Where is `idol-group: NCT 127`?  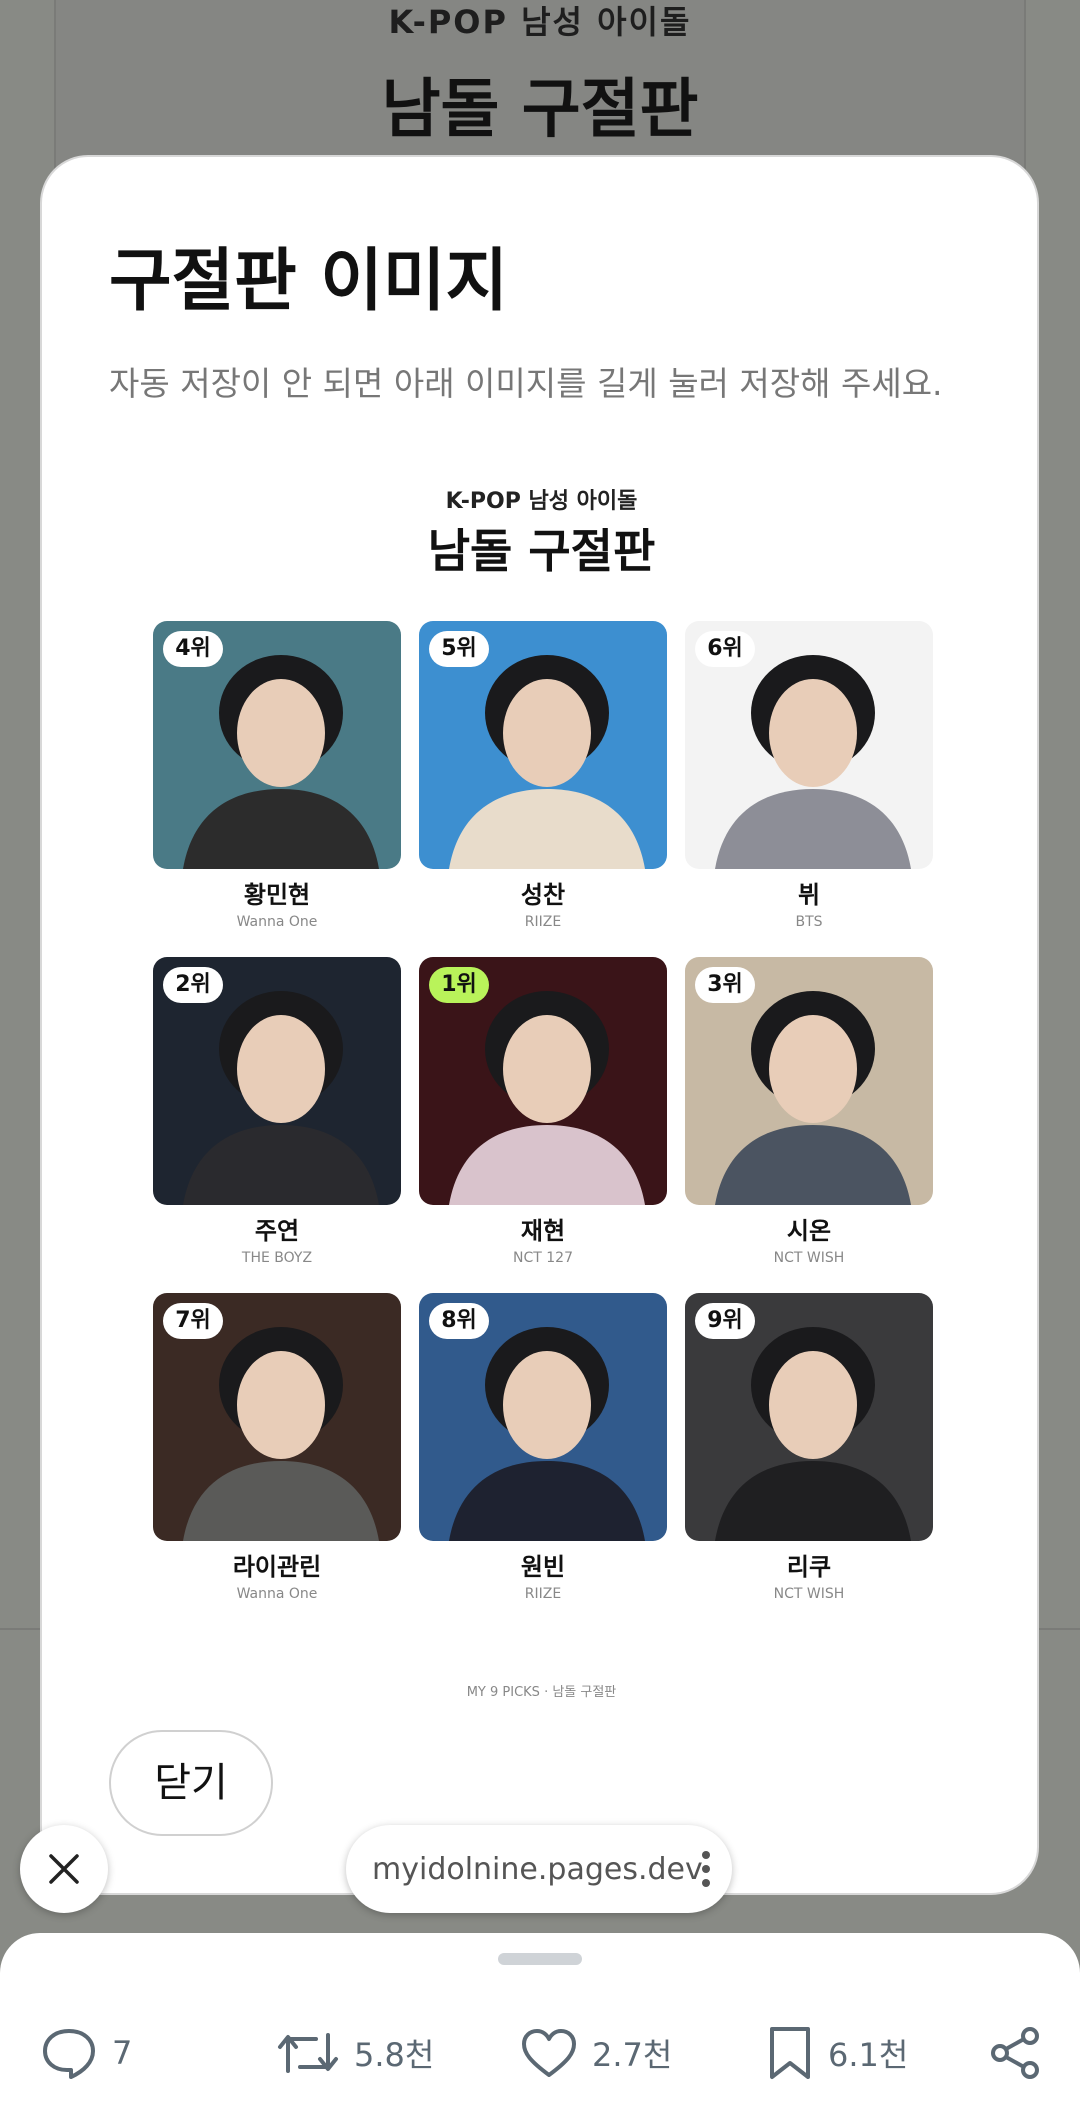 idol-group: NCT 127 is located at coordinates (543, 1258).